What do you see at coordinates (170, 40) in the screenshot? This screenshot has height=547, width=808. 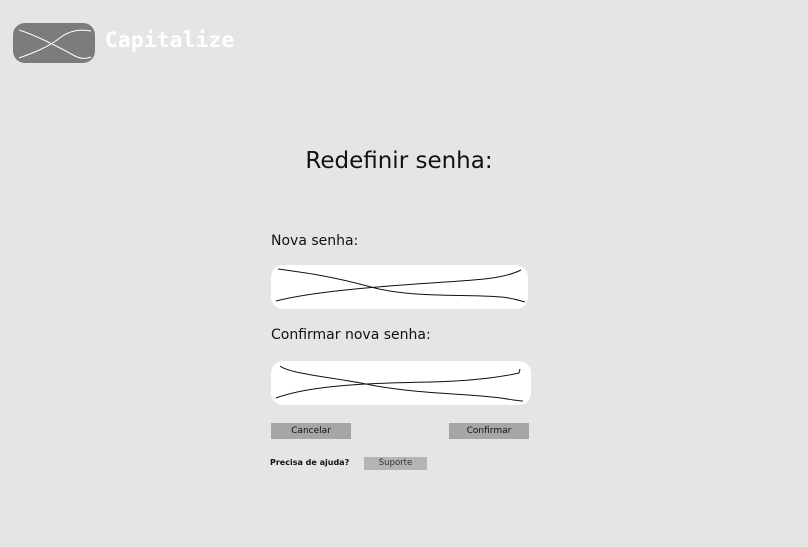 I see `brand-name: Capitalize` at bounding box center [170, 40].